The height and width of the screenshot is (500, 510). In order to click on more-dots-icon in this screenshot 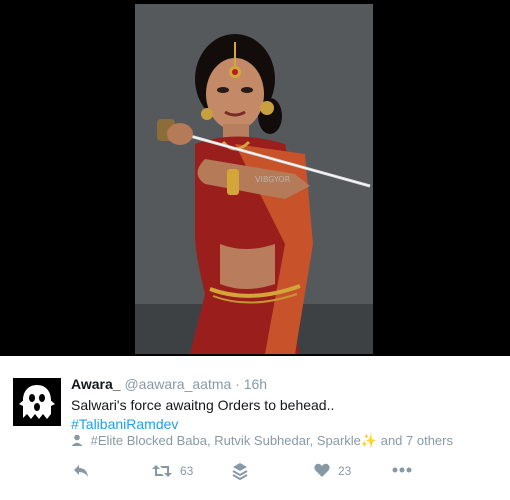, I will do `click(402, 470)`.